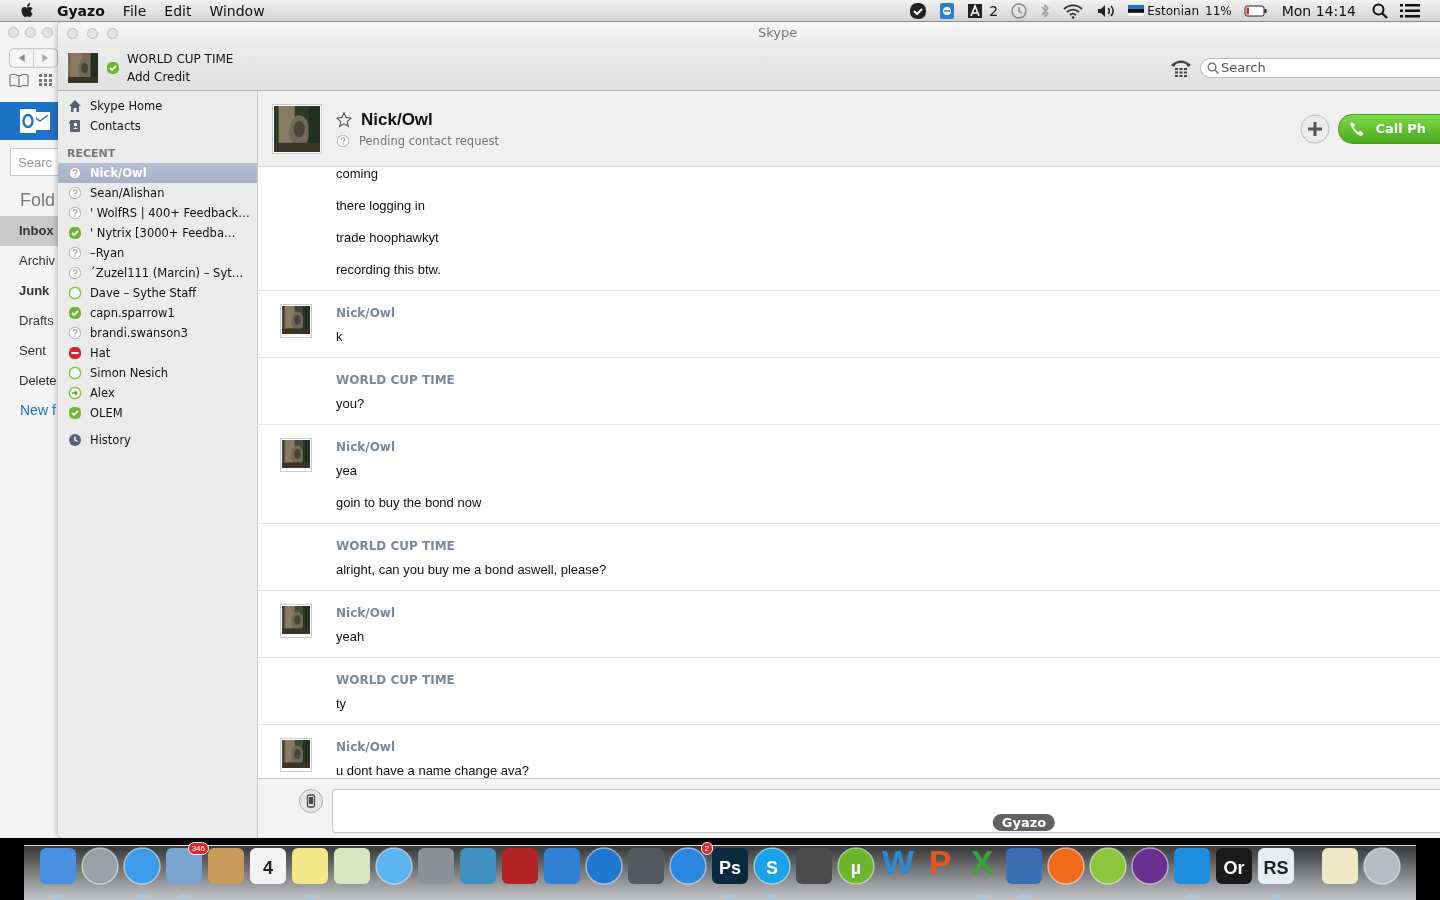 The height and width of the screenshot is (900, 1440). Describe the element at coordinates (157, 313) in the screenshot. I see `contact-item: capn.sparrow1` at that location.